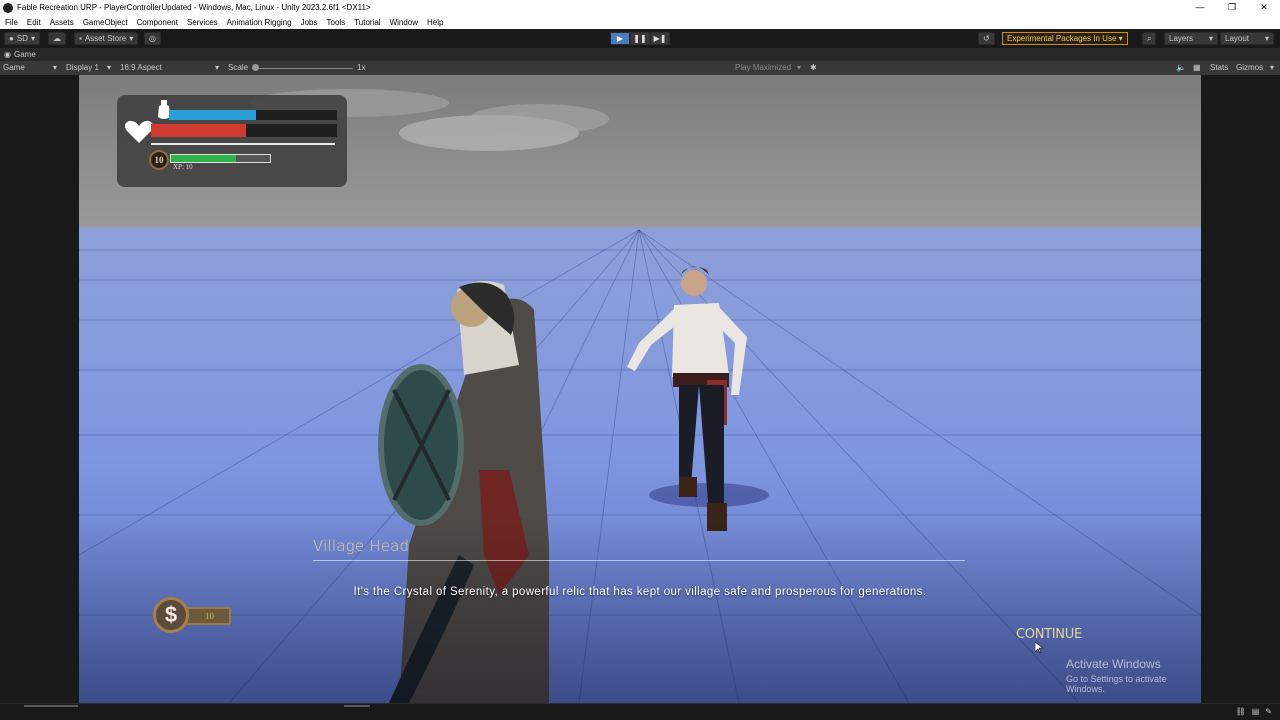 The image size is (1280, 720). I want to click on hud-divider, so click(243, 144).